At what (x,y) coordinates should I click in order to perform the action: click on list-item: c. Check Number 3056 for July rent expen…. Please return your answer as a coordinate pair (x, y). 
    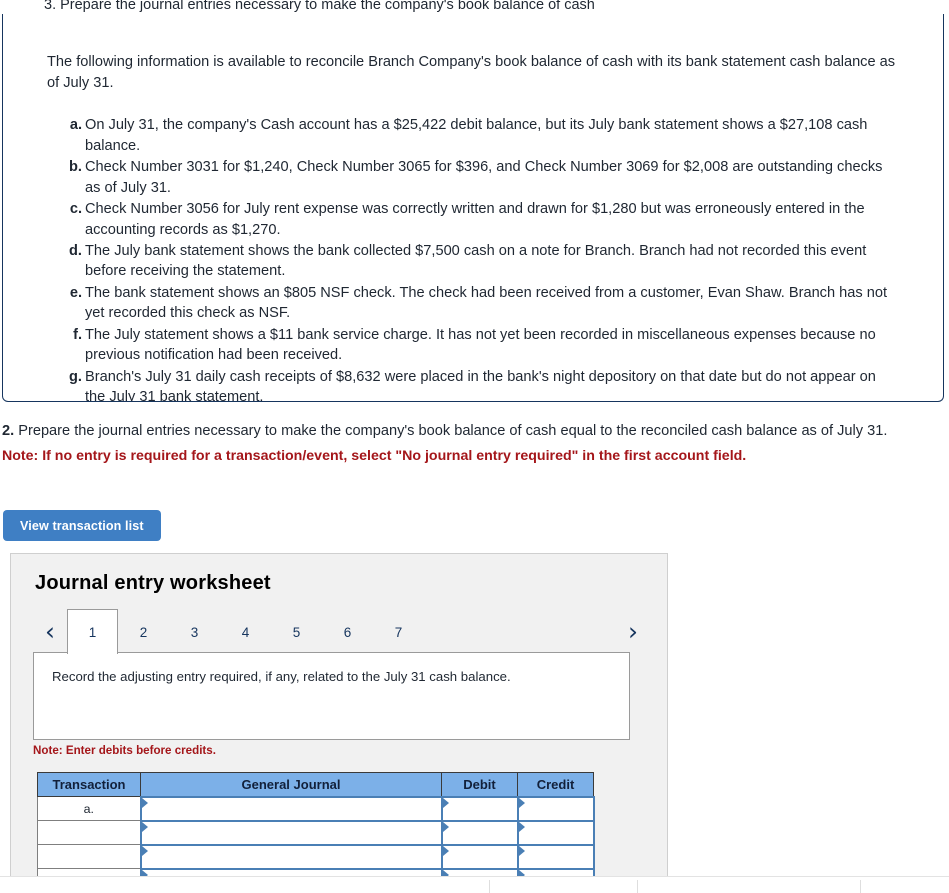
    Looking at the image, I should click on (479, 219).